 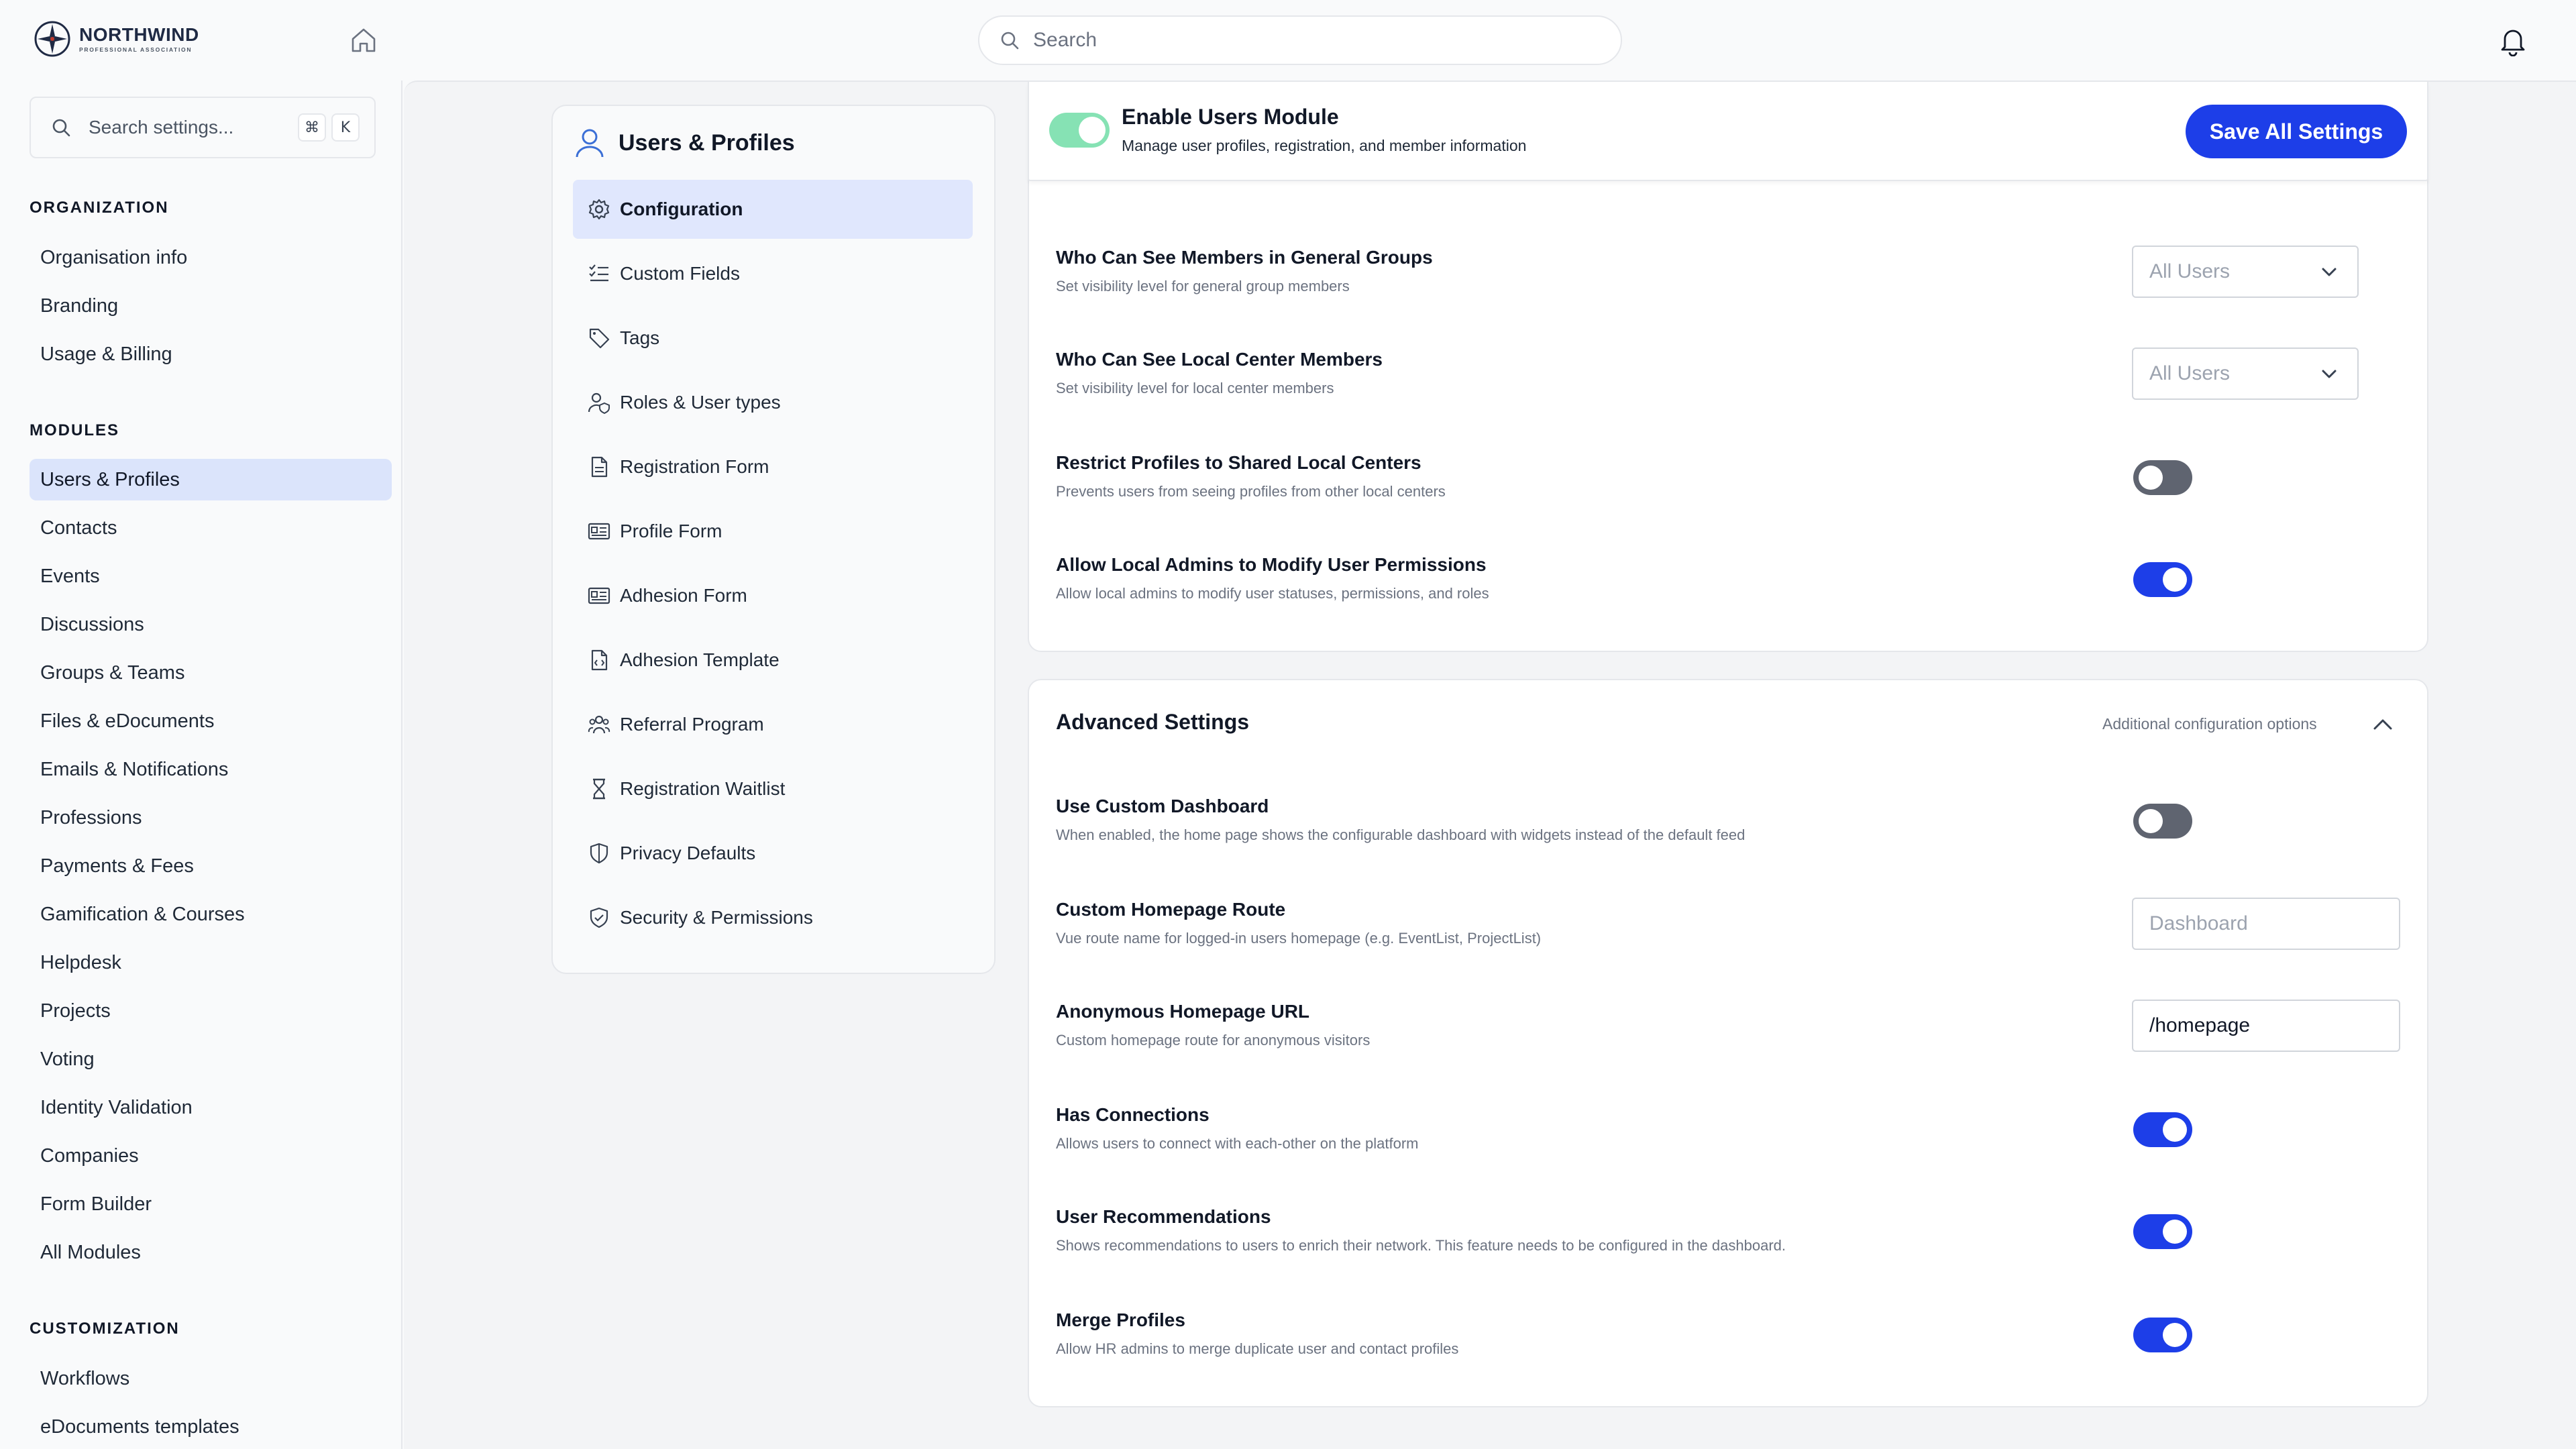 What do you see at coordinates (211, 1252) in the screenshot?
I see `sidebar-item-all-modules: All Modules` at bounding box center [211, 1252].